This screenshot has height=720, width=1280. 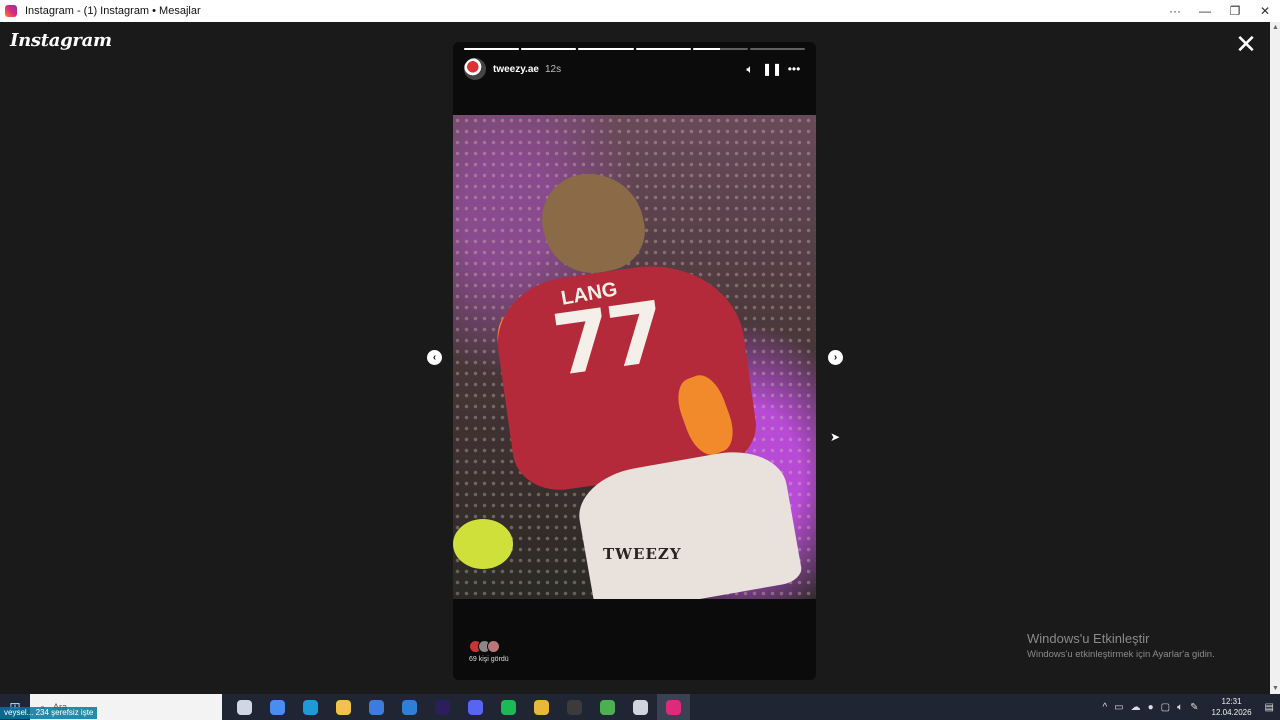 I want to click on obs-icon, so click(x=574, y=707).